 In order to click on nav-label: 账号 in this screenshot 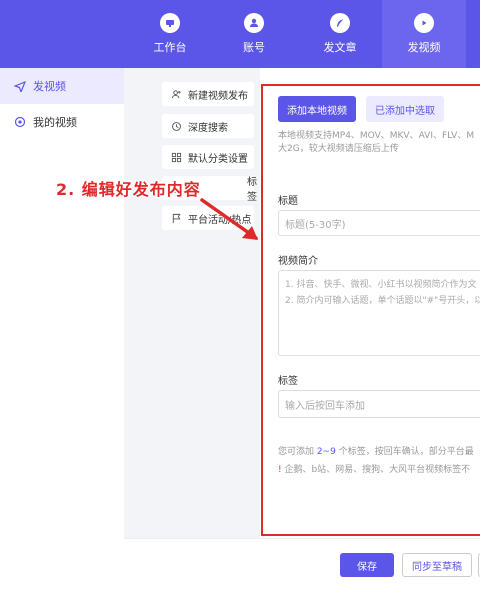, I will do `click(254, 47)`.